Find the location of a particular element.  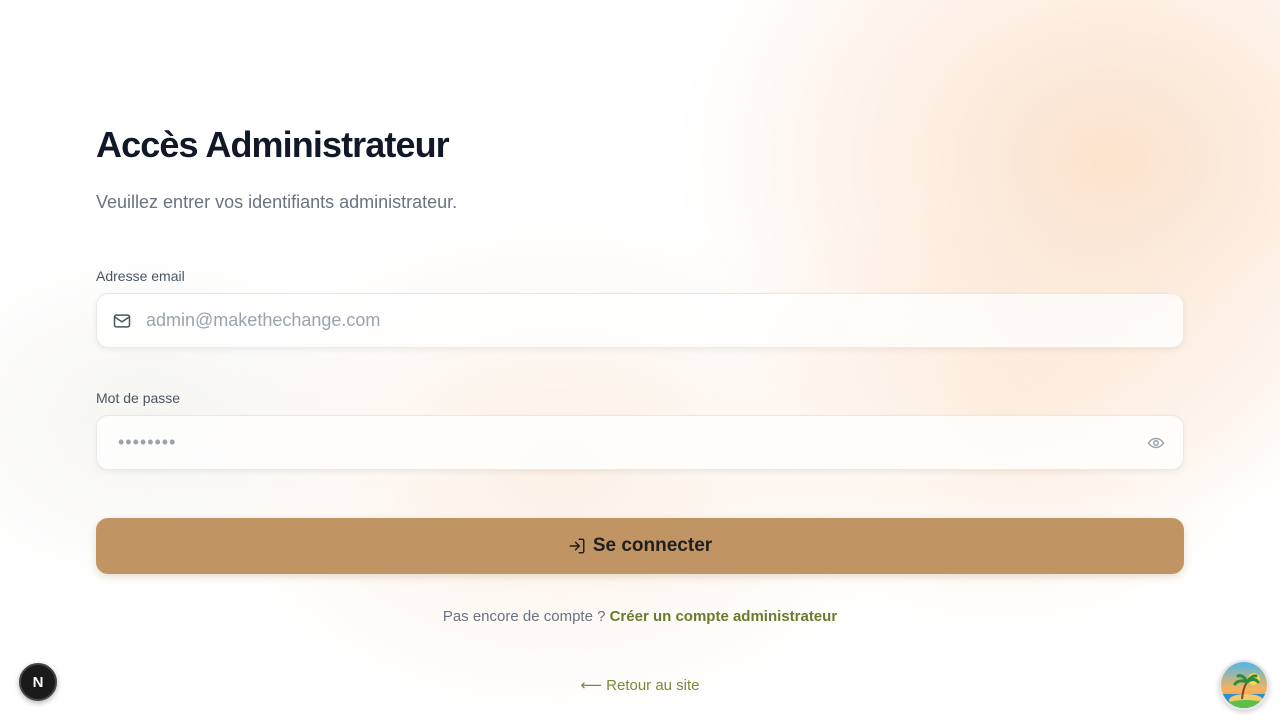

page-title: Accès Administrateur is located at coordinates (273, 144).